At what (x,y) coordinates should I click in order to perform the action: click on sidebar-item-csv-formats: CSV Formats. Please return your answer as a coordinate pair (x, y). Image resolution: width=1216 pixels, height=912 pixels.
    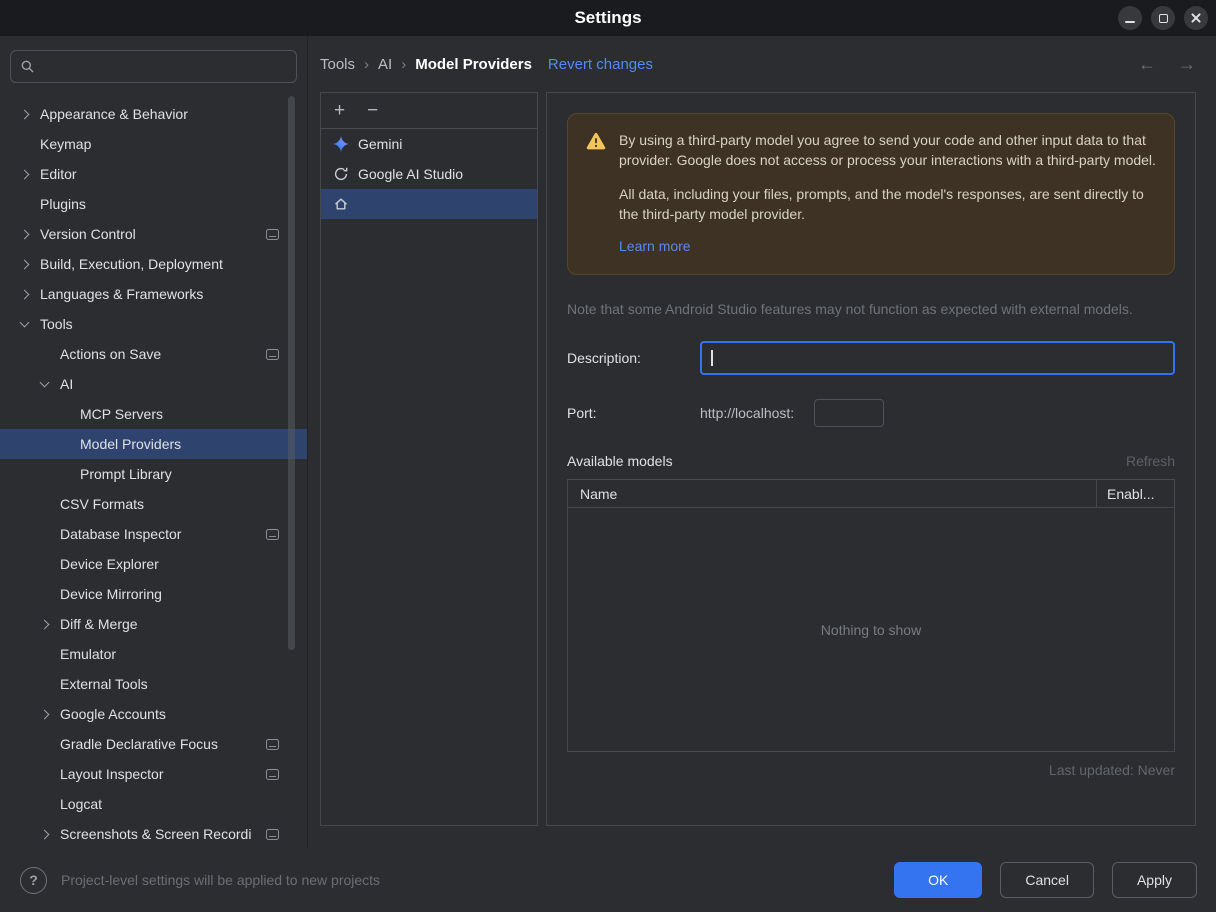
    Looking at the image, I should click on (153, 504).